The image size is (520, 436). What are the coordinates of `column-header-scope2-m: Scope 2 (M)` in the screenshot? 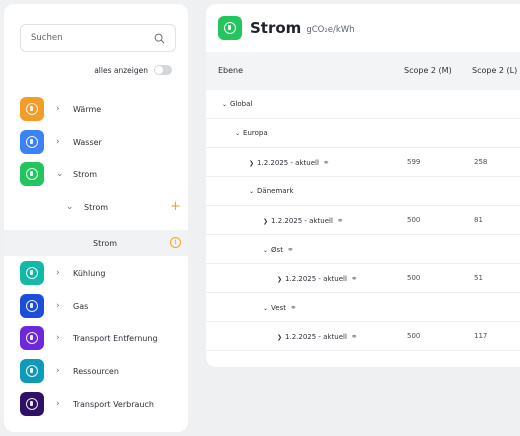 It's located at (428, 70).